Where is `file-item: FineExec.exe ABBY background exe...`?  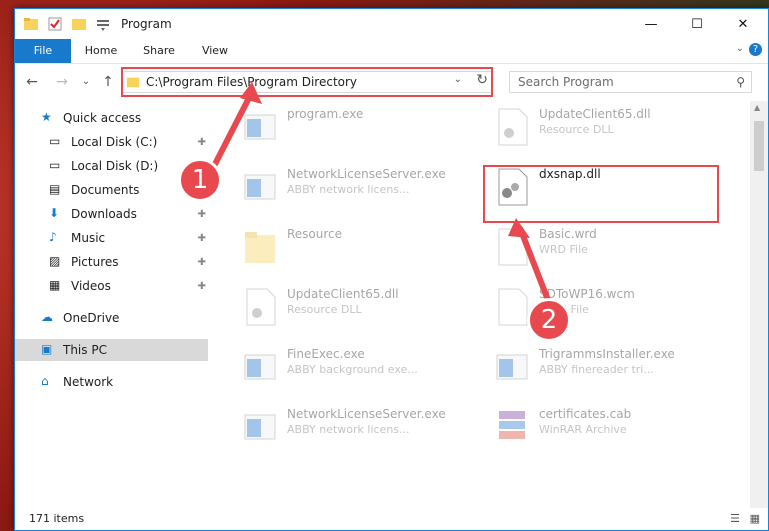 file-item: FineExec.exe ABBY background exe... is located at coordinates (350, 367).